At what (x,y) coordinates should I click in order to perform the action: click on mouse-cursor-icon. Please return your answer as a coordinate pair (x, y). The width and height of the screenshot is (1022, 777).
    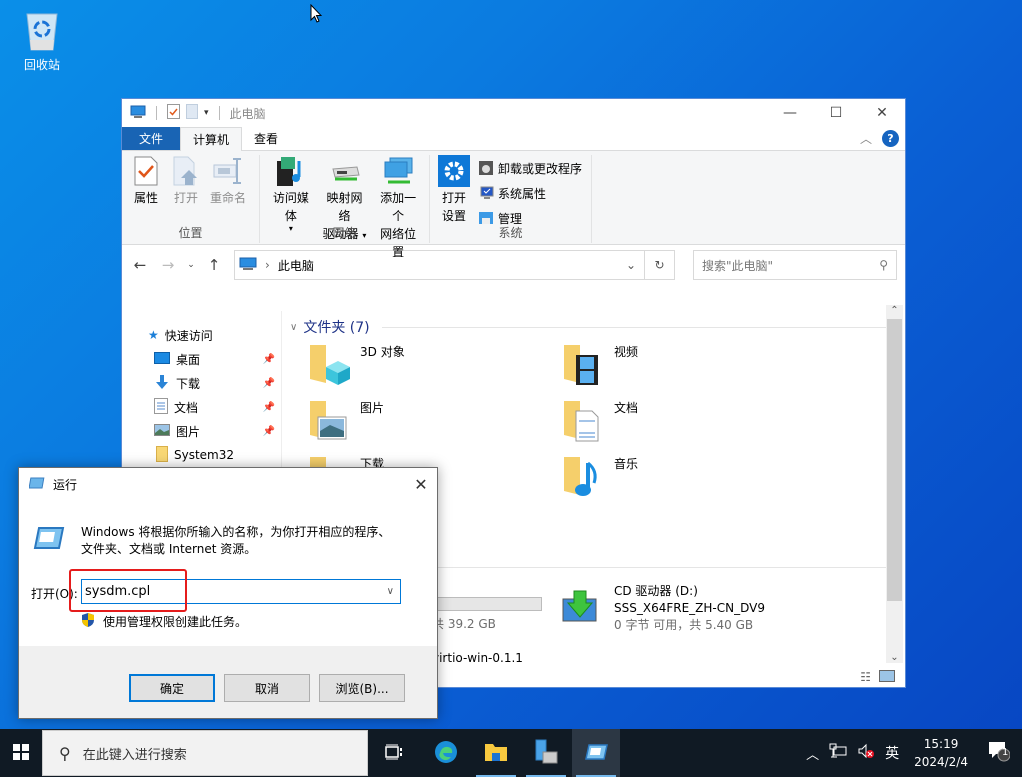
    Looking at the image, I should click on (316, 14).